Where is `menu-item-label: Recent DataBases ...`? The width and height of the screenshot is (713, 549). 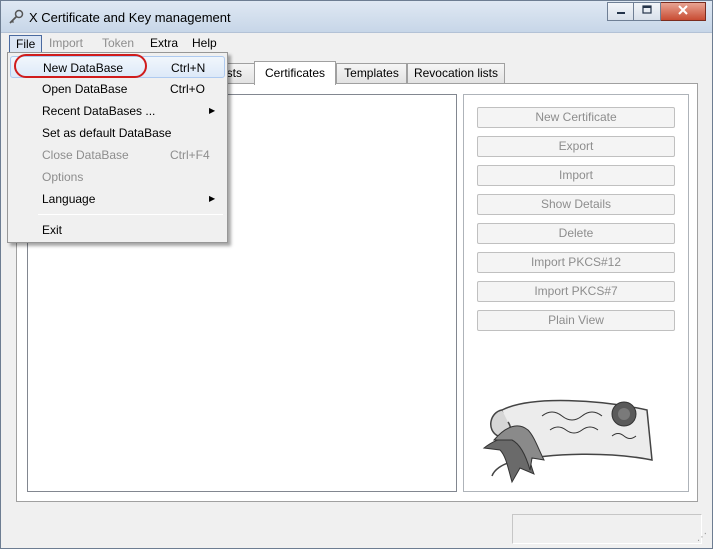
menu-item-label: Recent DataBases ... is located at coordinates (99, 111).